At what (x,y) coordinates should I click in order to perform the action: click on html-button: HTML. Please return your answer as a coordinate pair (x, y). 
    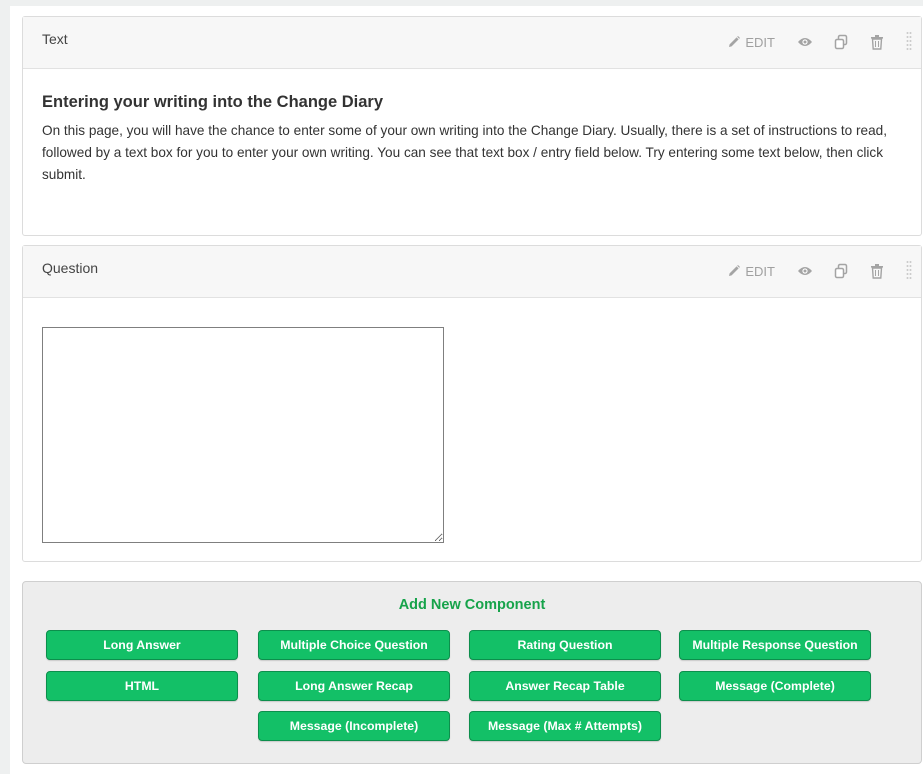
    Looking at the image, I should click on (142, 686).